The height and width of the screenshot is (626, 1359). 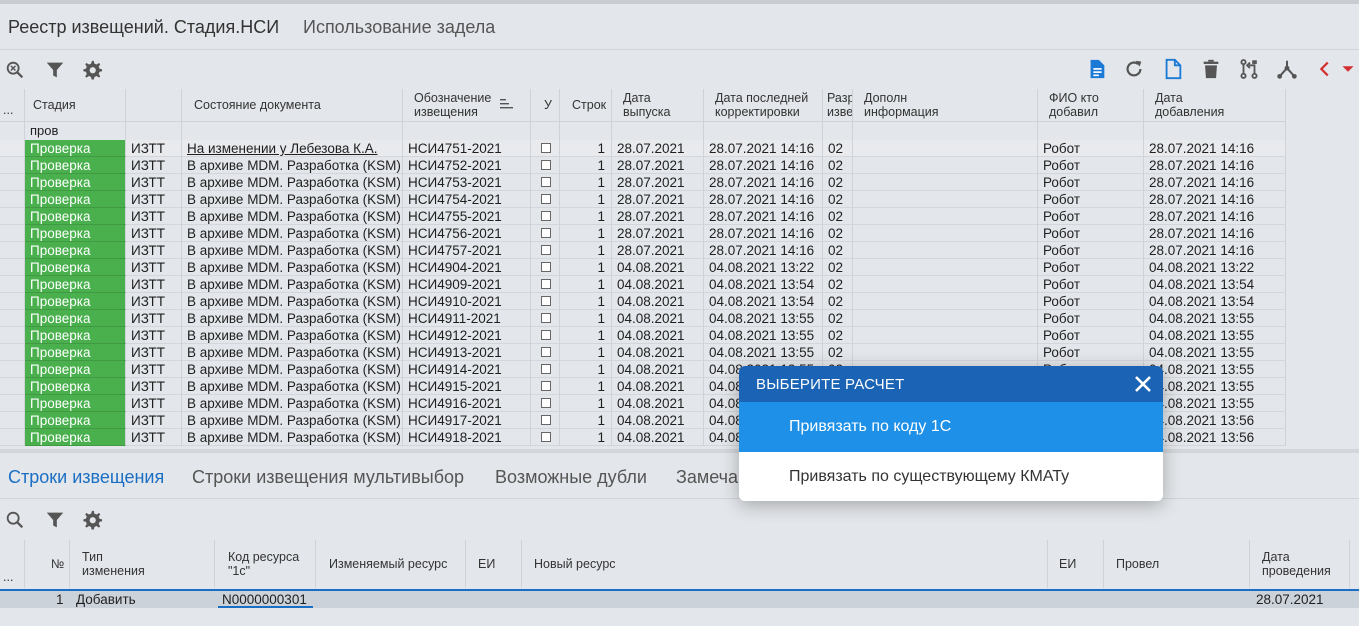 What do you see at coordinates (658, 105) in the screenshot?
I see `header-release-date: Дата выпуска` at bounding box center [658, 105].